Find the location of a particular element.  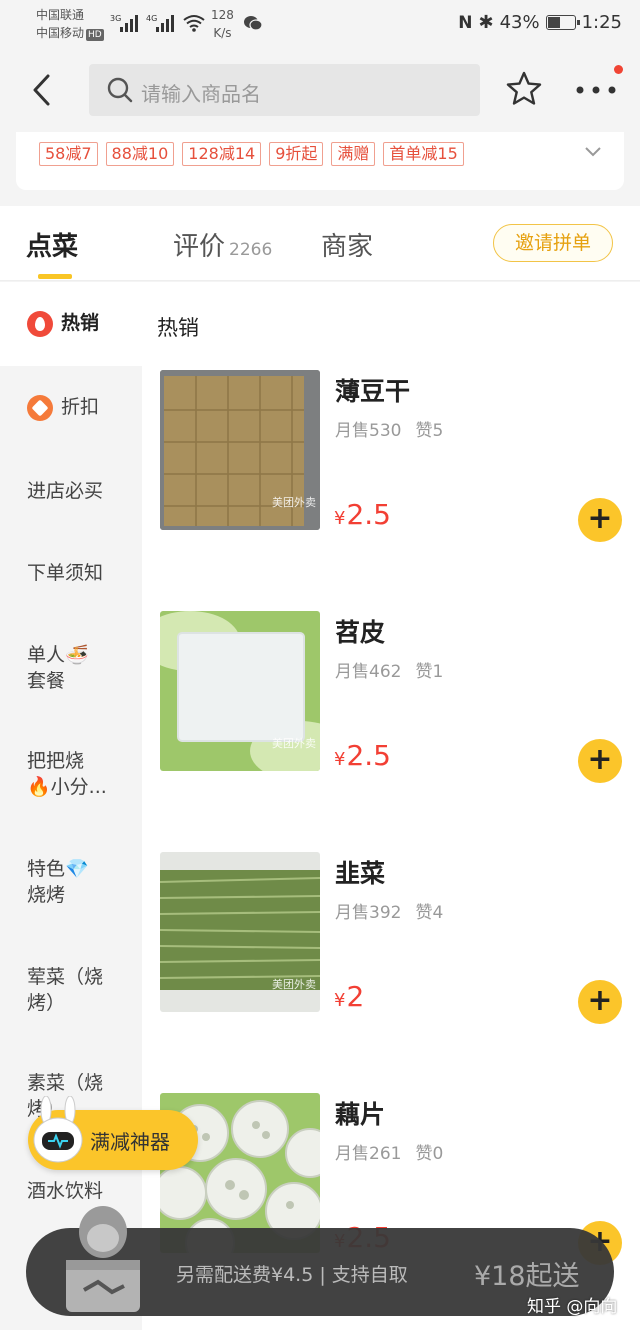

tab-order: 点菜 is located at coordinates (52, 252).